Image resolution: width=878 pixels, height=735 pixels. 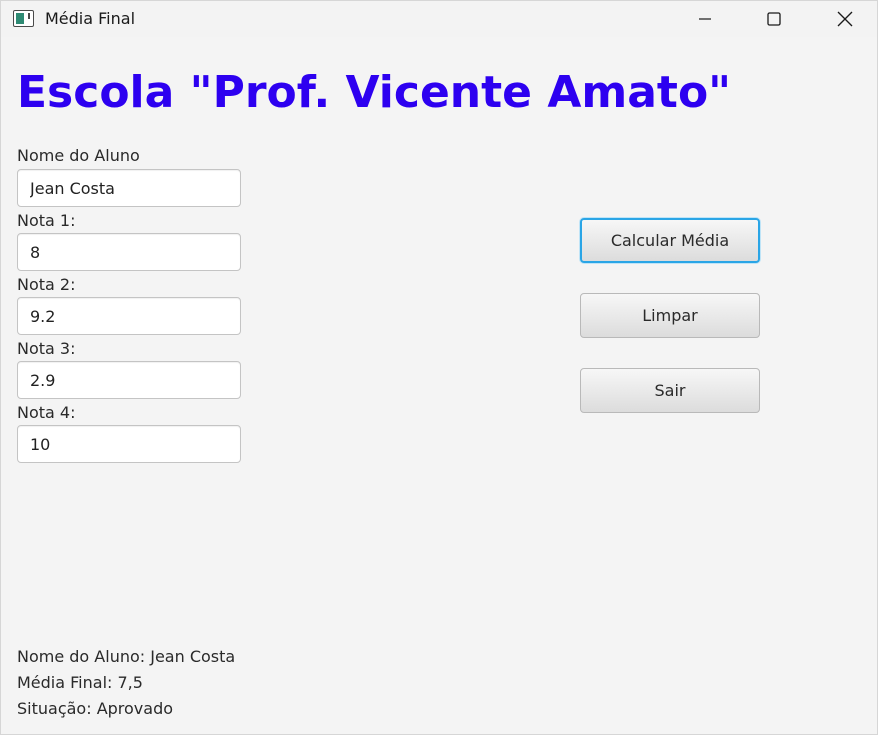 I want to click on result-nome: Nome do Aluno: Jean Costa, so click(x=126, y=656).